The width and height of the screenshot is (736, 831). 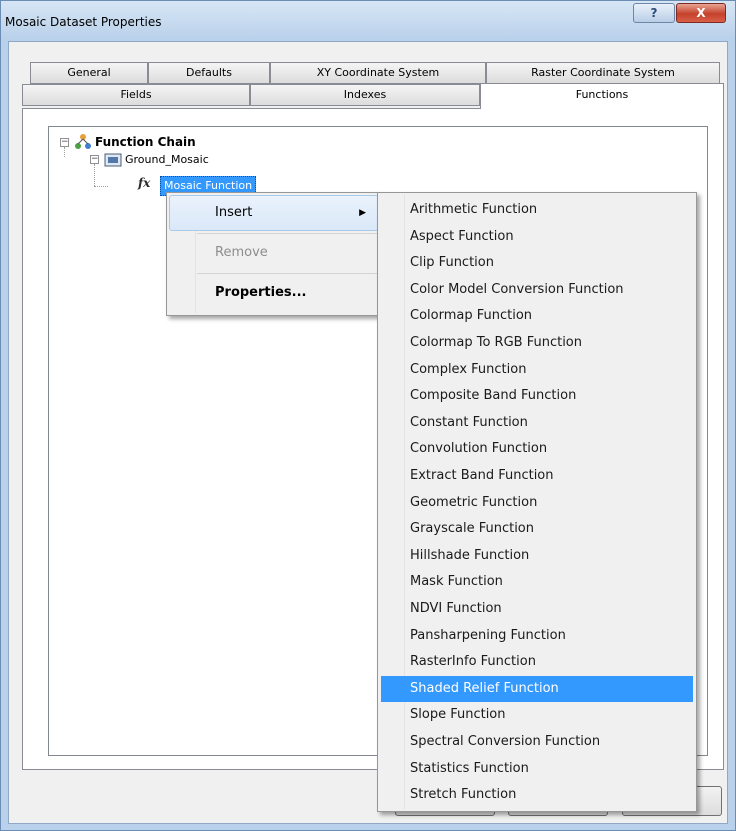 What do you see at coordinates (537, 237) in the screenshot?
I see `submenu-item-aspect-function: Aspect Function` at bounding box center [537, 237].